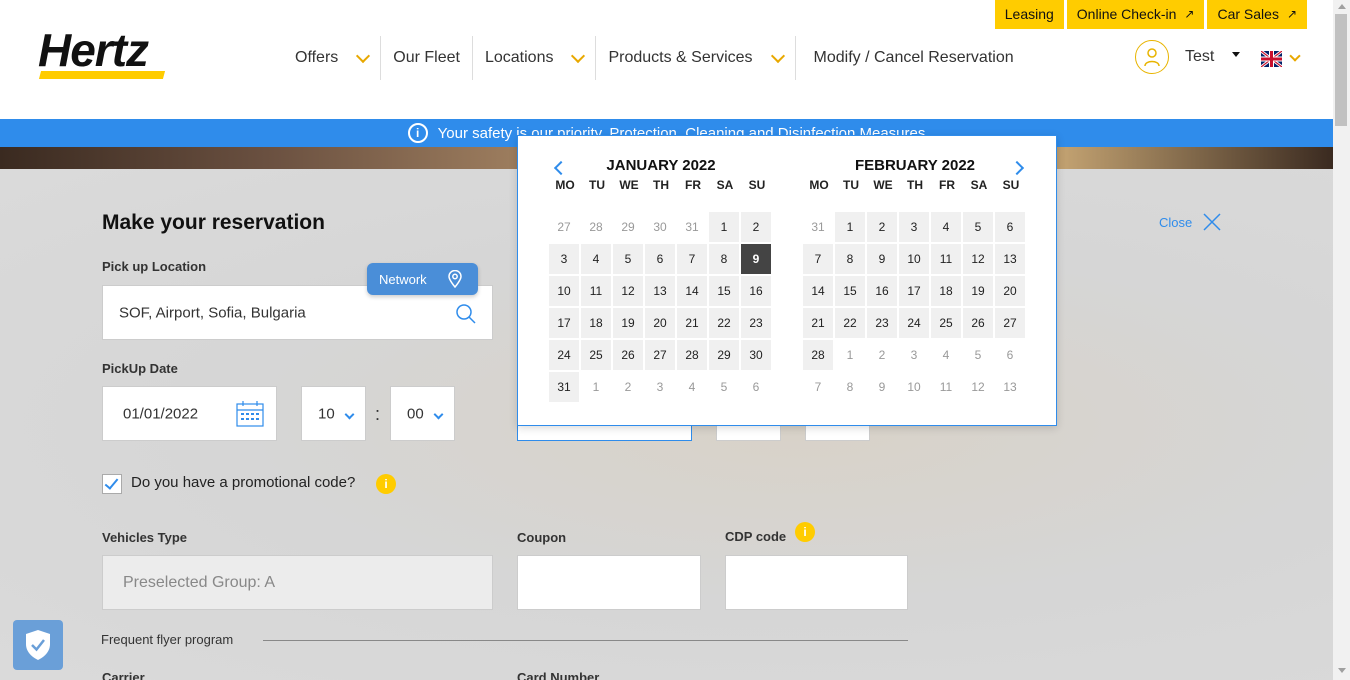 This screenshot has height=680, width=1350. Describe the element at coordinates (724, 355) in the screenshot. I see `day-cell: 29` at that location.